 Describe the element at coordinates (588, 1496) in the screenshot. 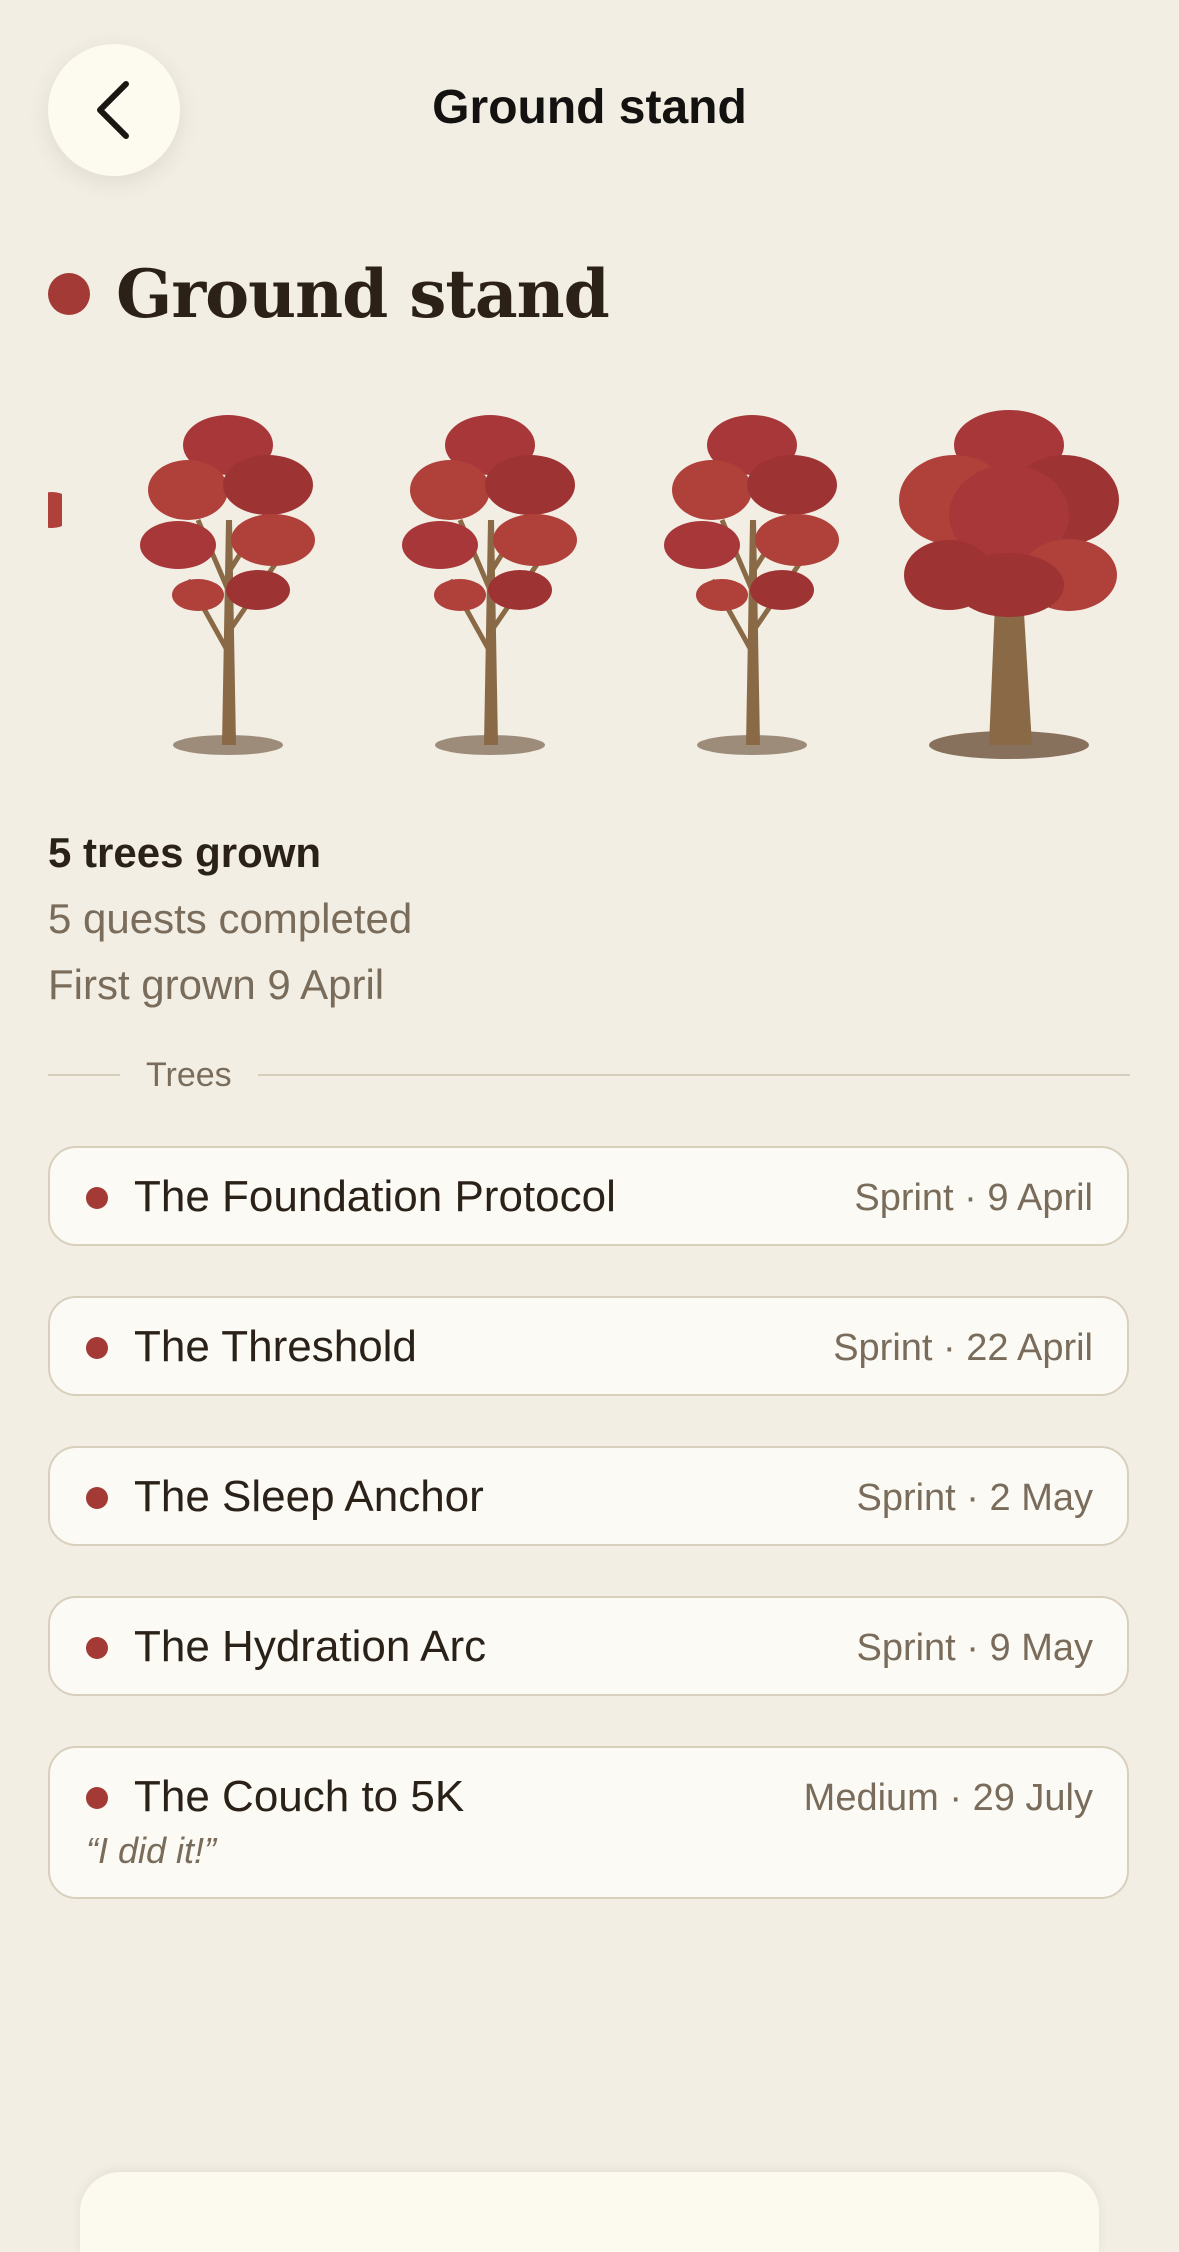

I see `tree-list-item: The Sleep Anchor Sprint · 2 May` at that location.